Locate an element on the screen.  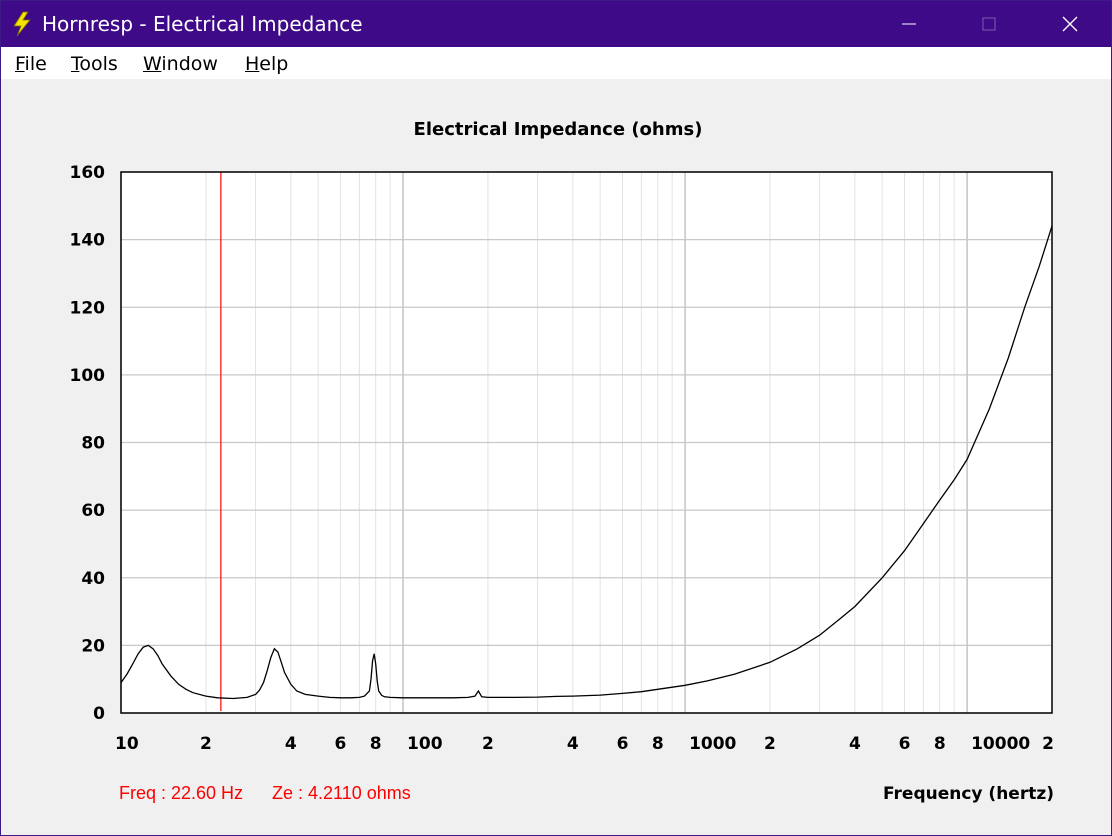
y-tick-label: 60 is located at coordinates (93, 511).